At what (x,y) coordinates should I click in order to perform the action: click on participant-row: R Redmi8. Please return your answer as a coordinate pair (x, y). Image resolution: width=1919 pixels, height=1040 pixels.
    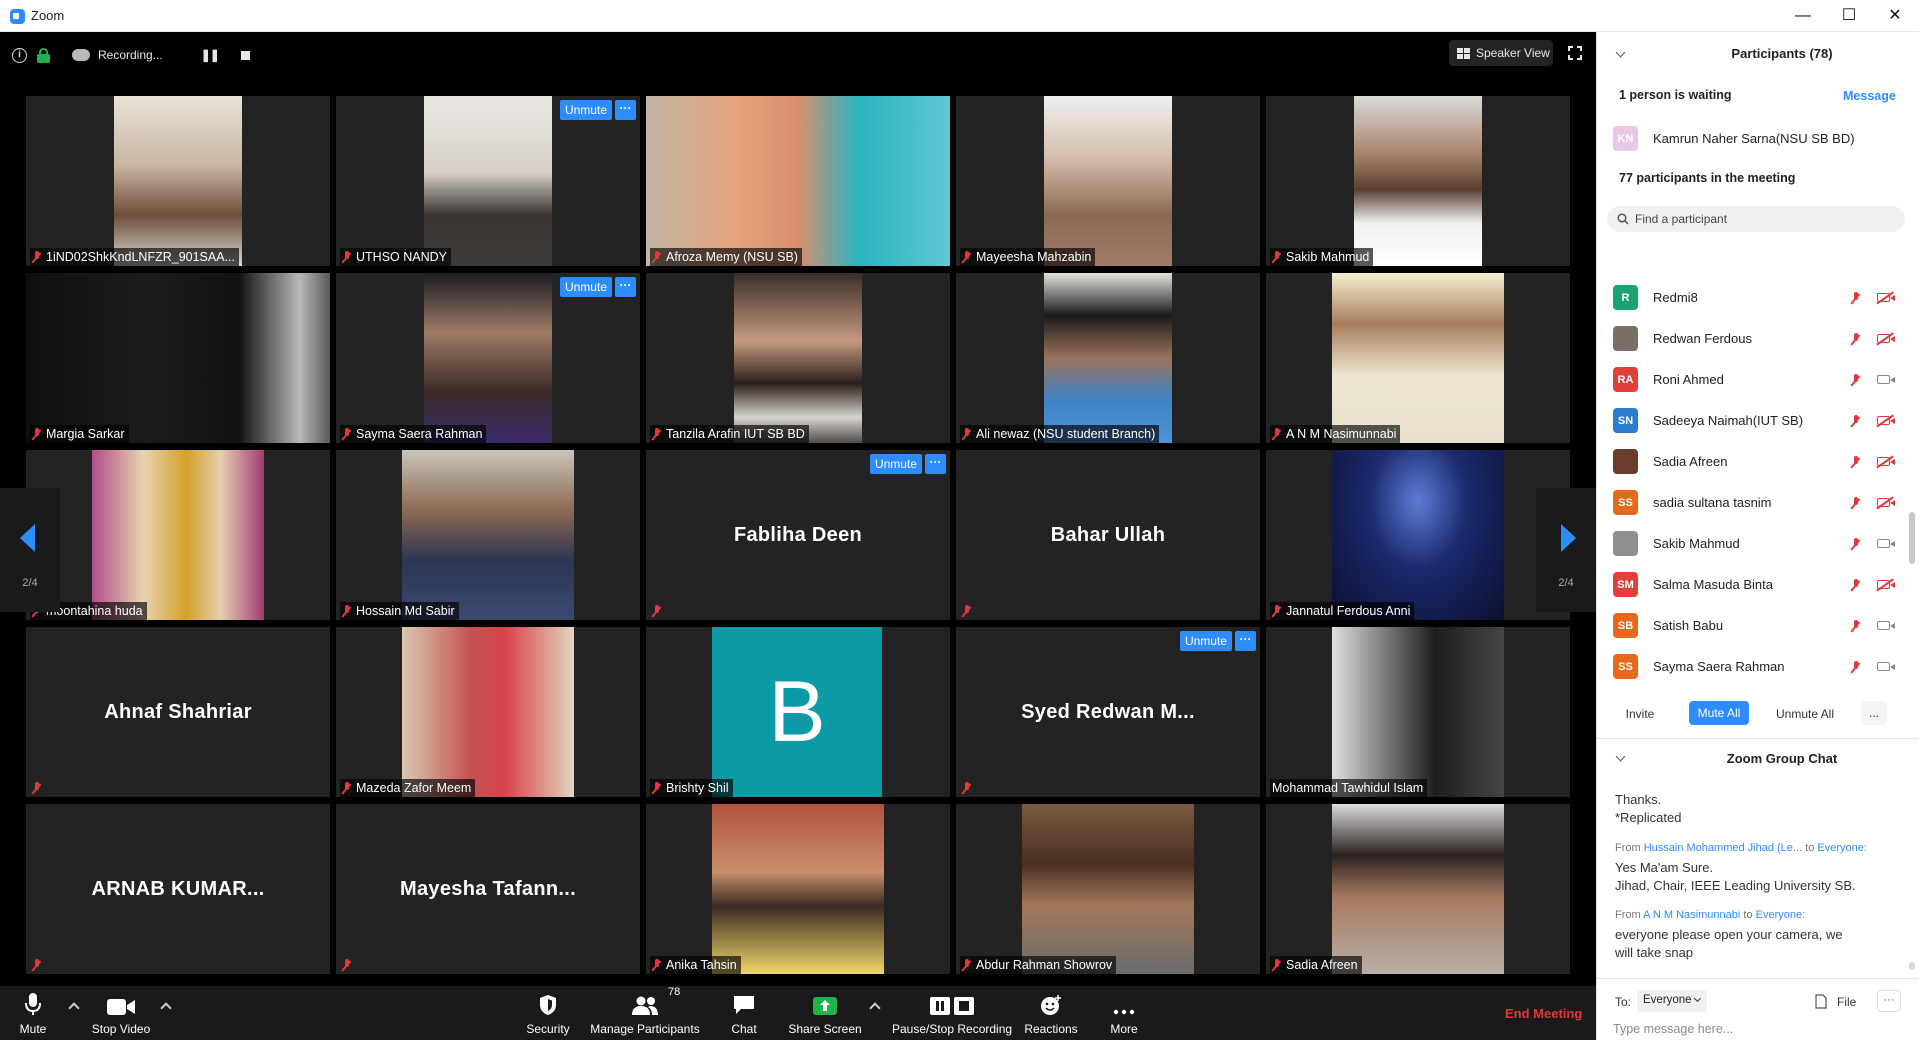
    Looking at the image, I should click on (1758, 298).